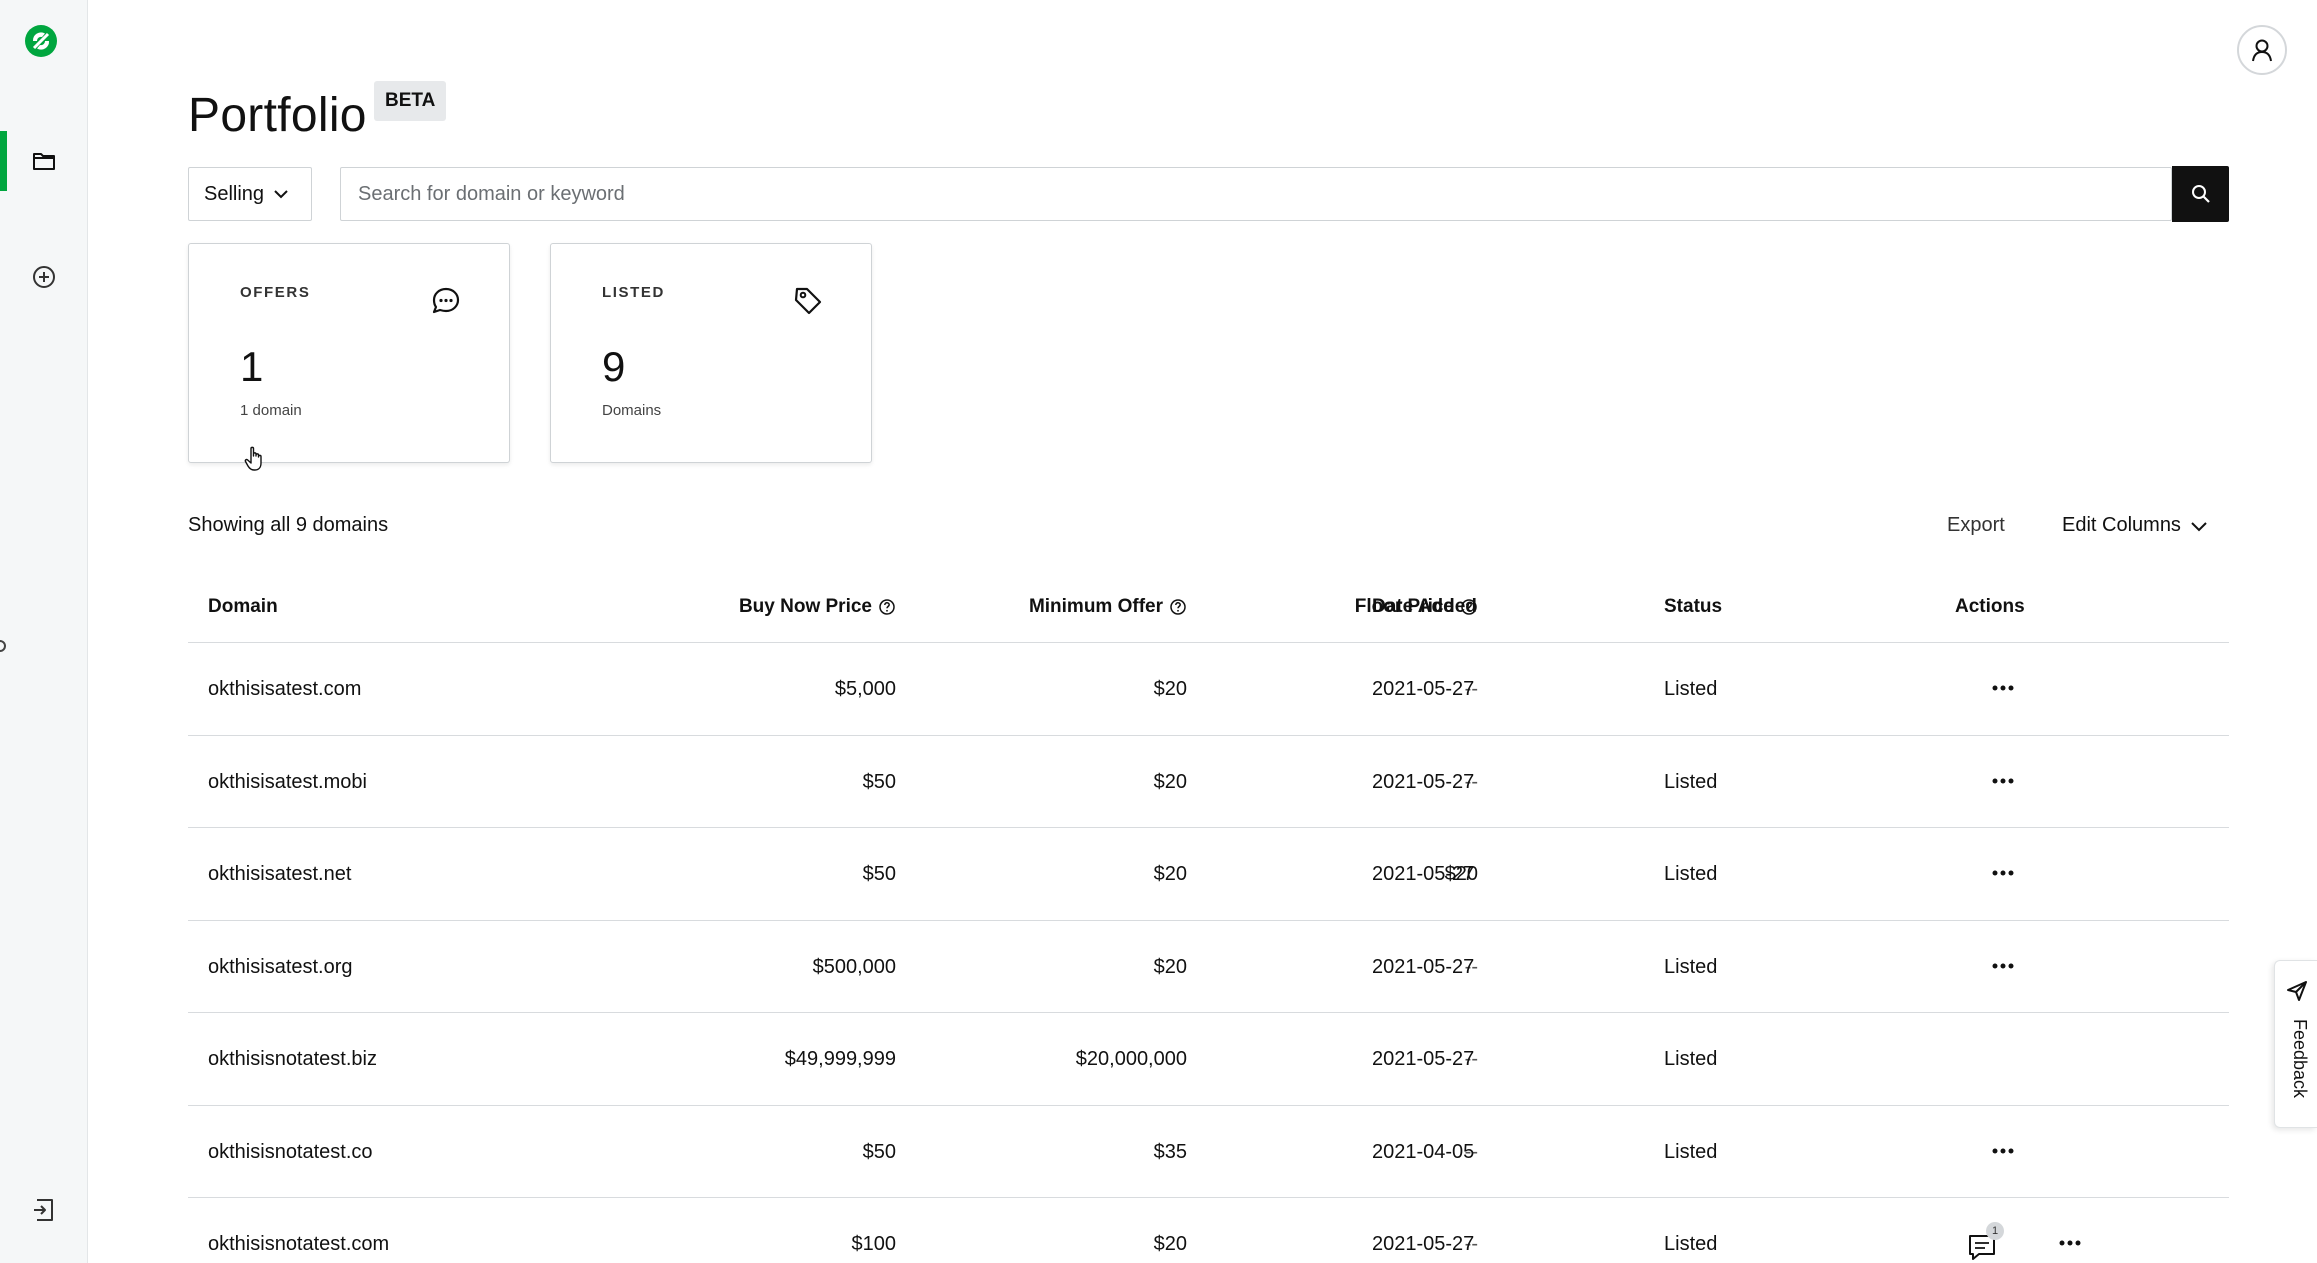 The image size is (2317, 1263). I want to click on column-header-label: Buy Now Price, so click(805, 606).